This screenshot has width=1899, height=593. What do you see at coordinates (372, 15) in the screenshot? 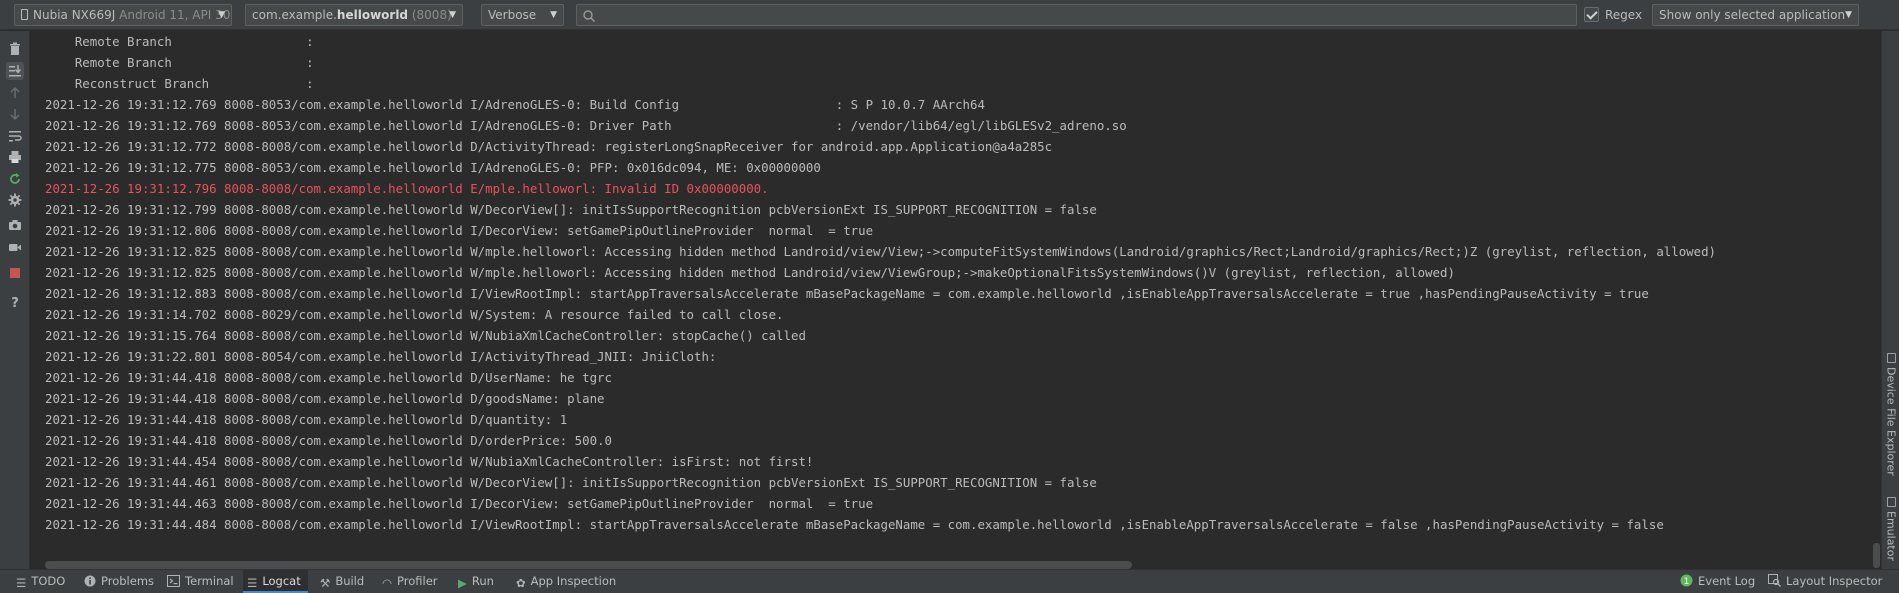
I see `process-package-name: helloworld` at bounding box center [372, 15].